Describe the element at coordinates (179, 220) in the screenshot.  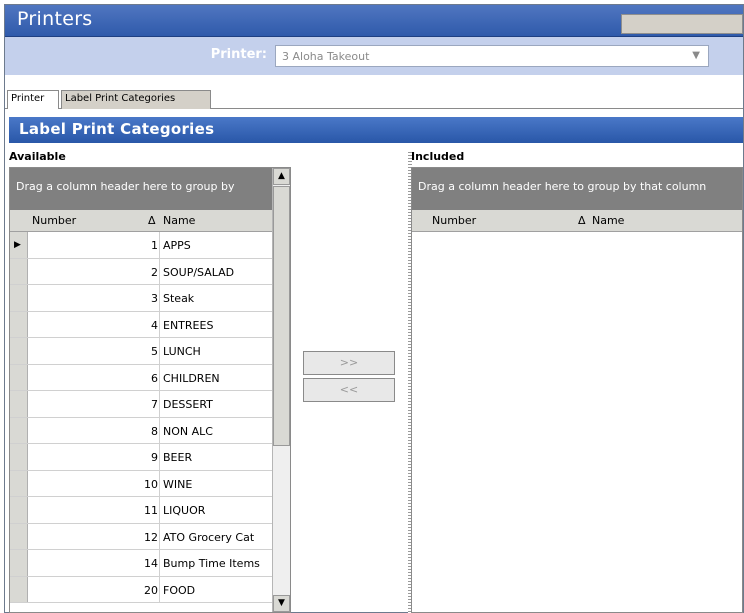
I see `column-header-name: Name` at that location.